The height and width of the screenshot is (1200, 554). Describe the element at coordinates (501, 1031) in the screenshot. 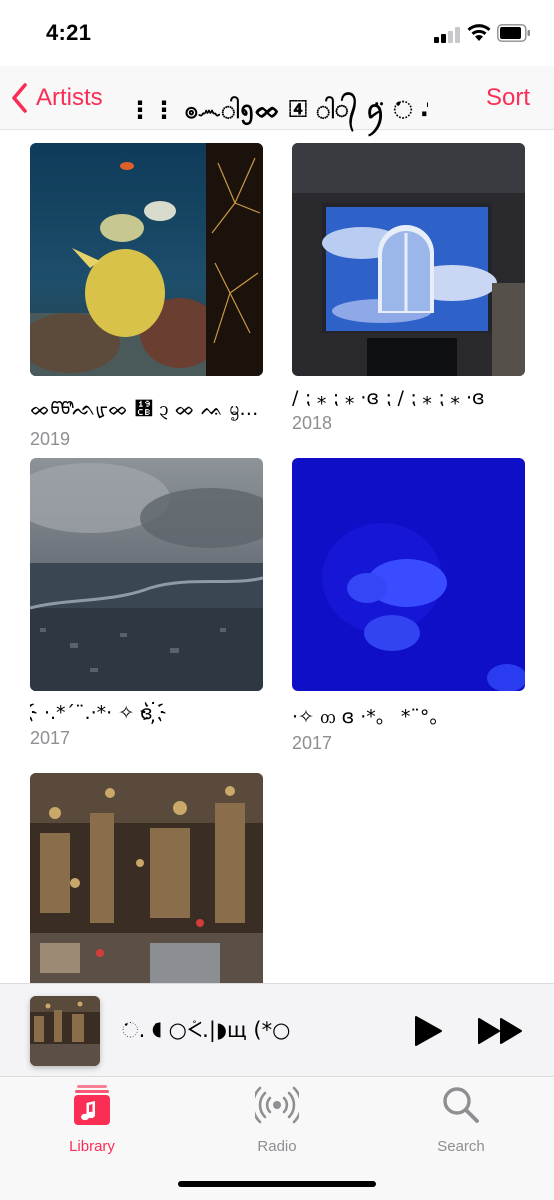

I see `fast-forward-icon` at that location.